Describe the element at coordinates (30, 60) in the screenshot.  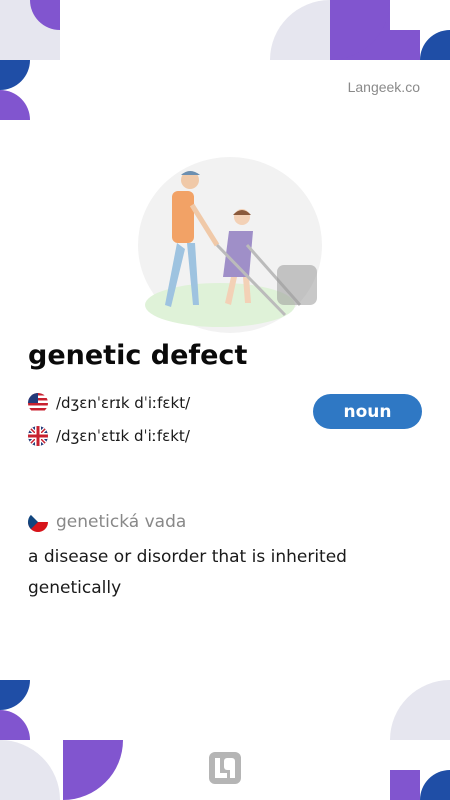
I see `corner-decoration-top-left` at that location.